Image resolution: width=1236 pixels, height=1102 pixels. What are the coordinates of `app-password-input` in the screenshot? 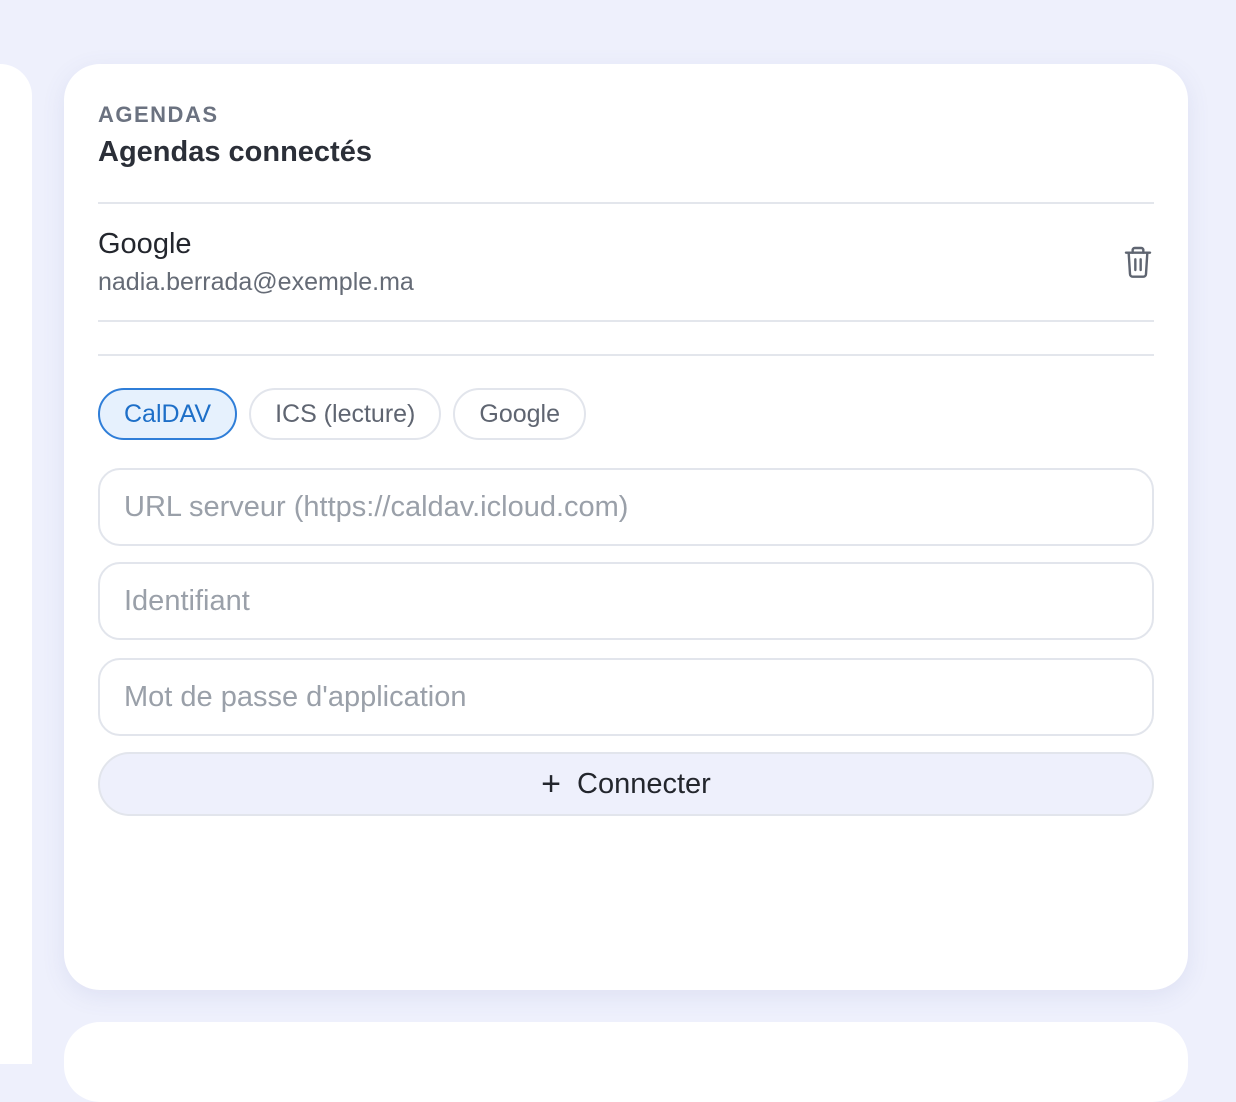 It's located at (626, 697).